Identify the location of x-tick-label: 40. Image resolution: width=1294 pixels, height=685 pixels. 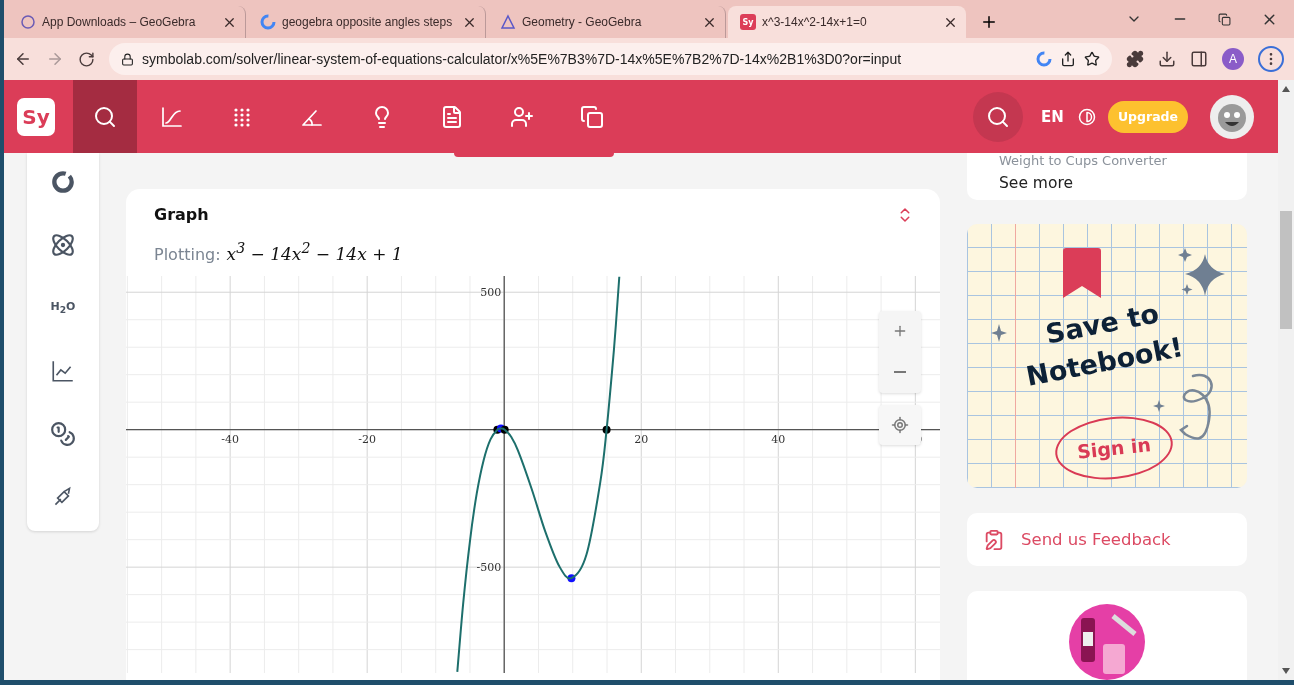
(778, 439).